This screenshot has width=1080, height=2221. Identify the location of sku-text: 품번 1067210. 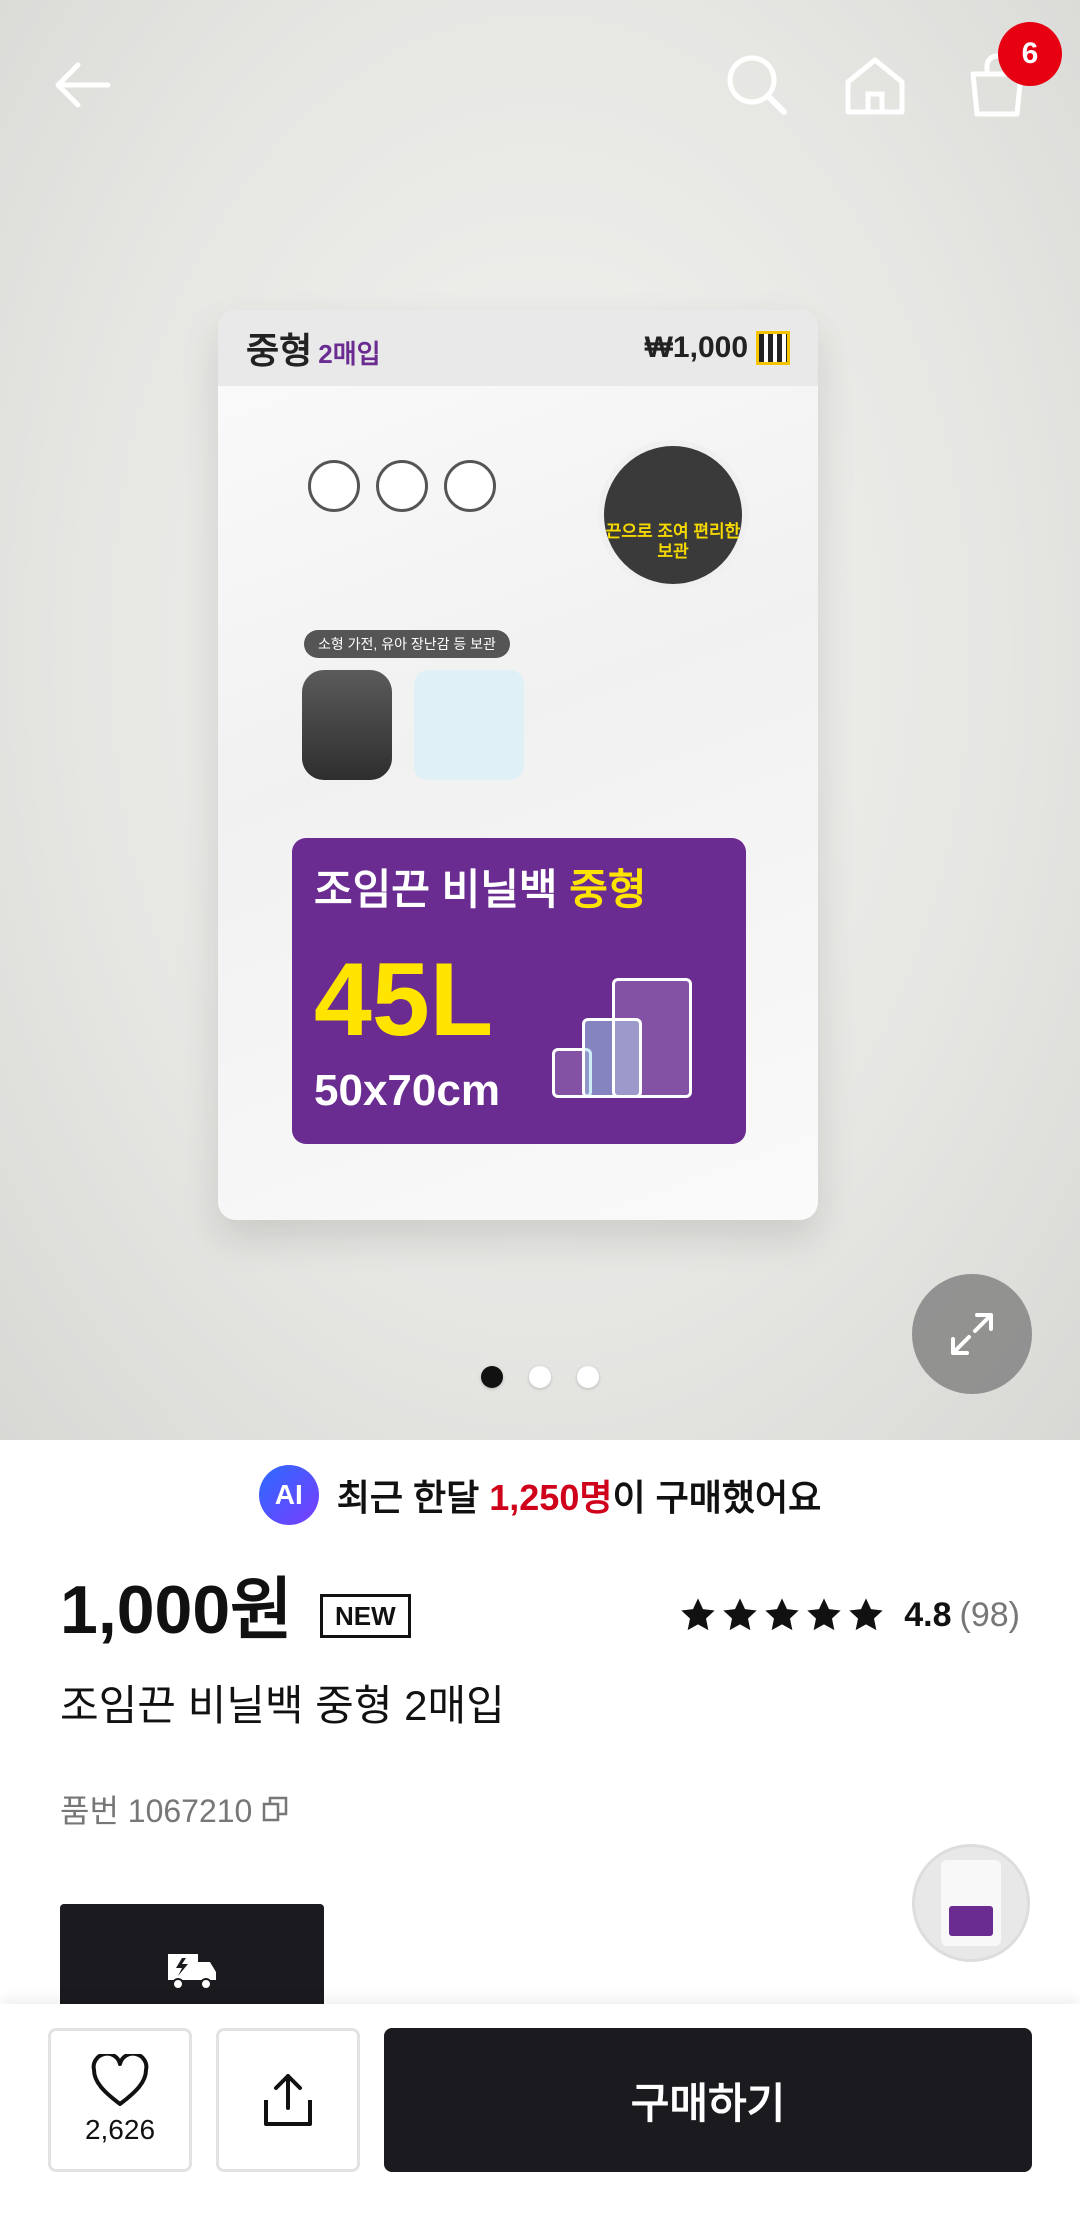
(156, 1811).